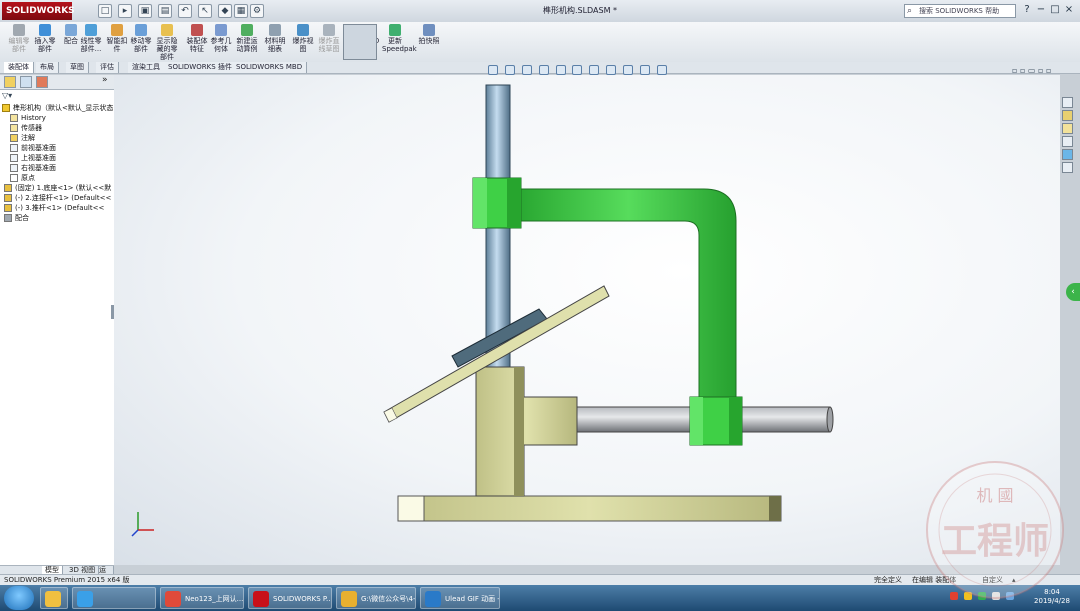  I want to click on cmd-button-12: 爆炸直 线草图, so click(329, 42).